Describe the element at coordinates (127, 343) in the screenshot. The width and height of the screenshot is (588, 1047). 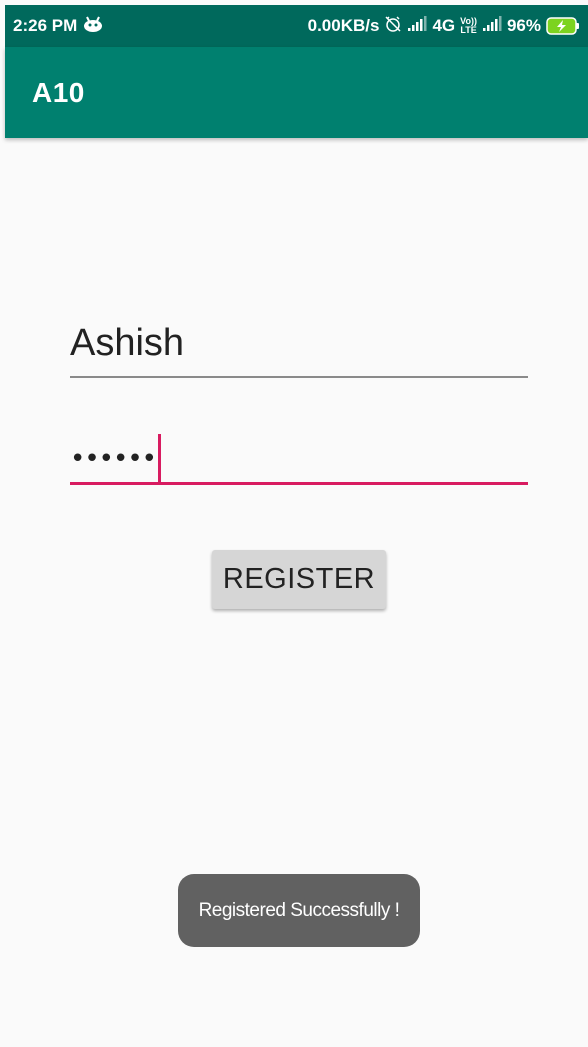
I see `username-value: Ashish` at that location.